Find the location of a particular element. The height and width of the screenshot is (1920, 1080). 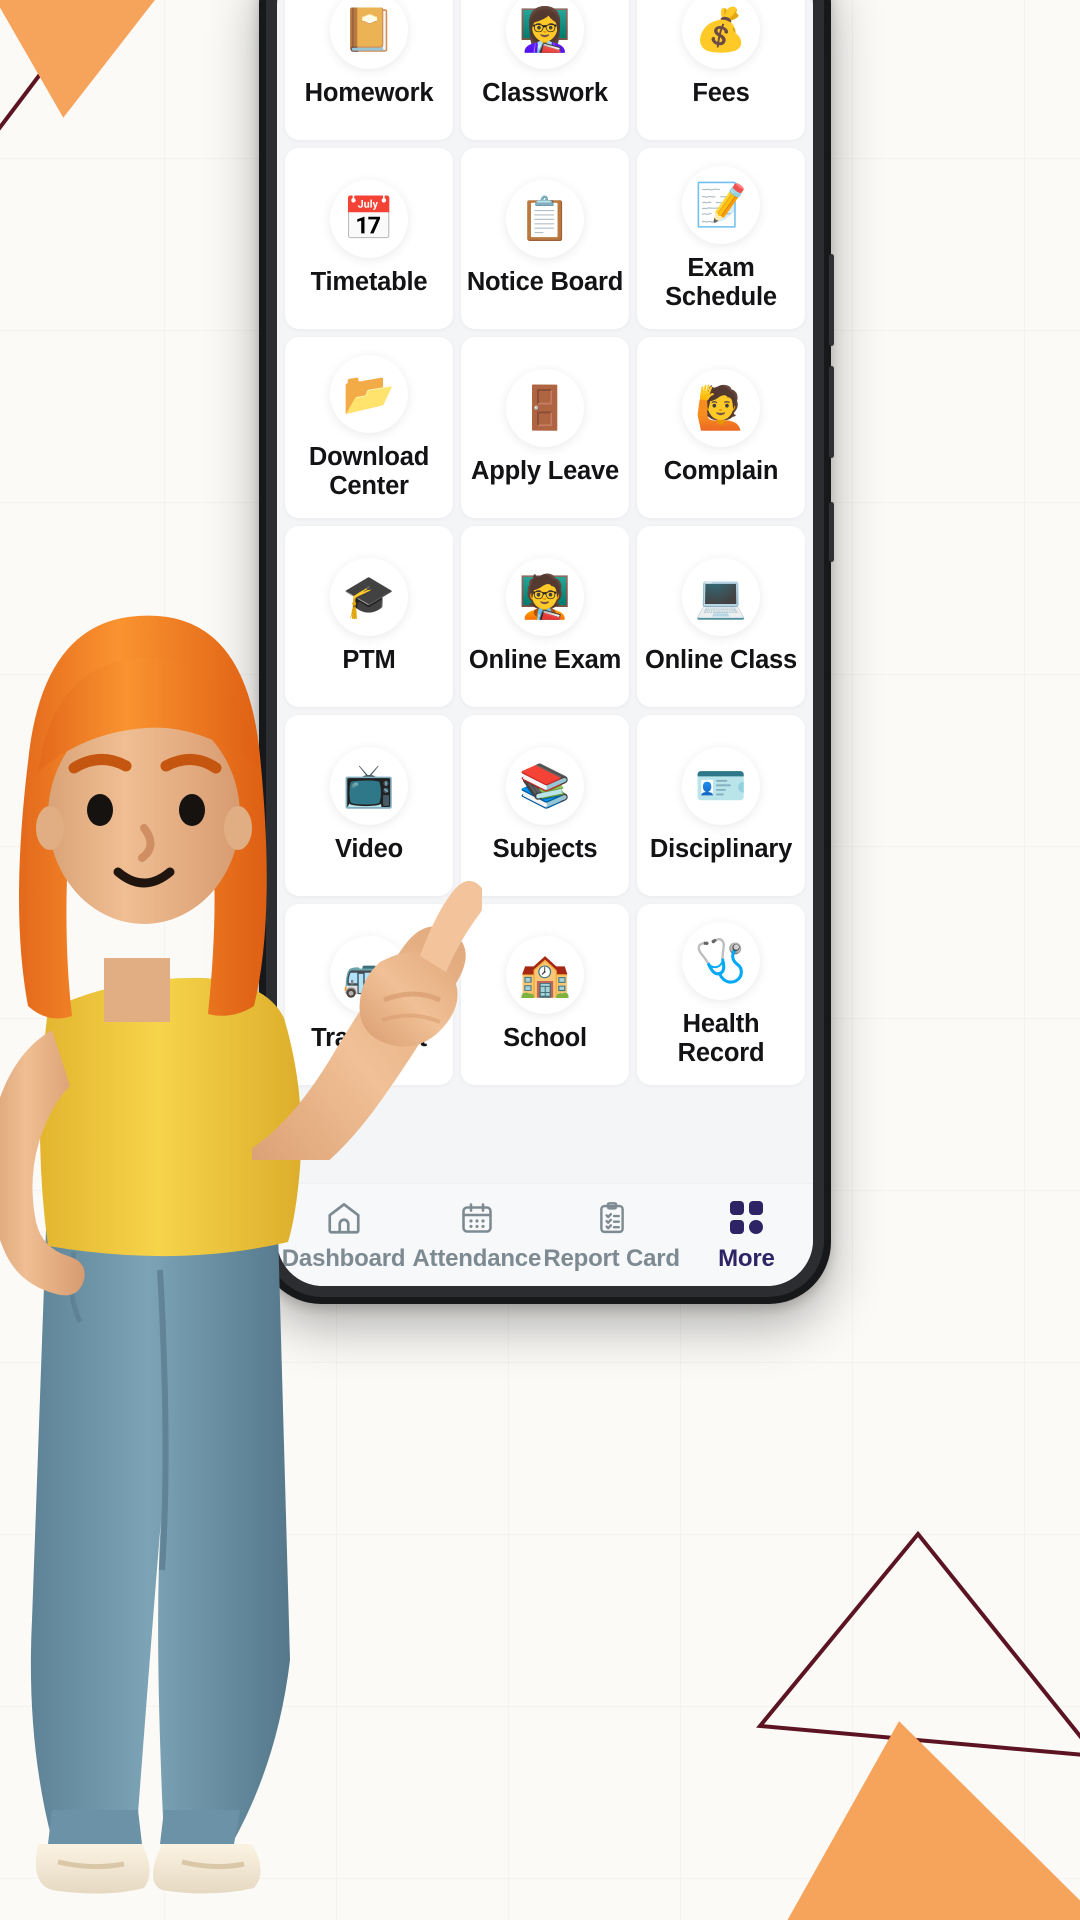

character-hair is located at coordinates (143, 817).